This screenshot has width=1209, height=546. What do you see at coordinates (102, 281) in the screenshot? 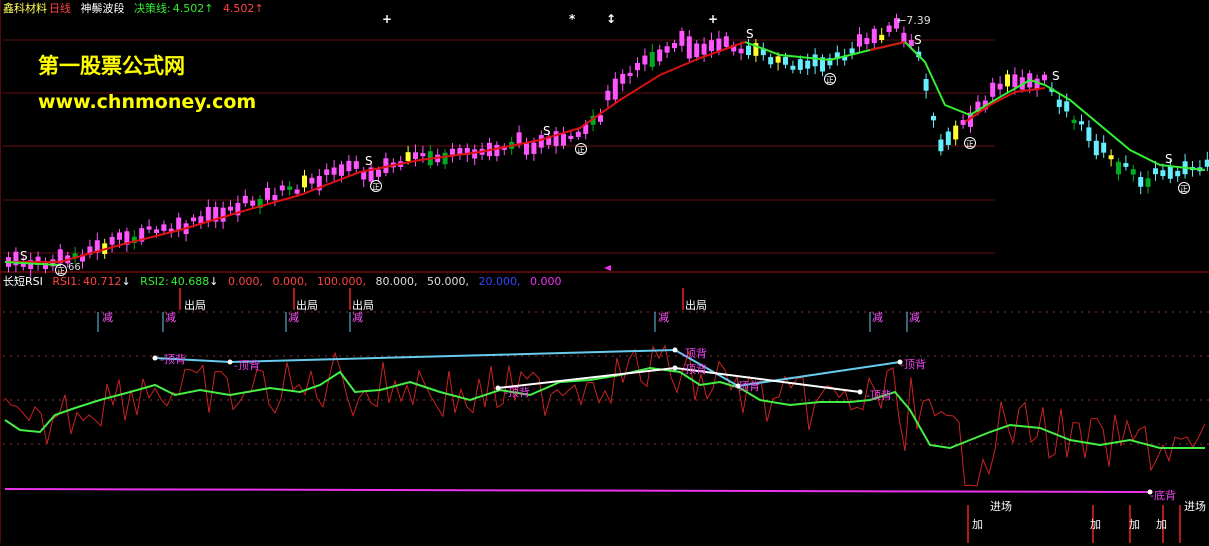
I see `rsi1-value: 40.712` at bounding box center [102, 281].